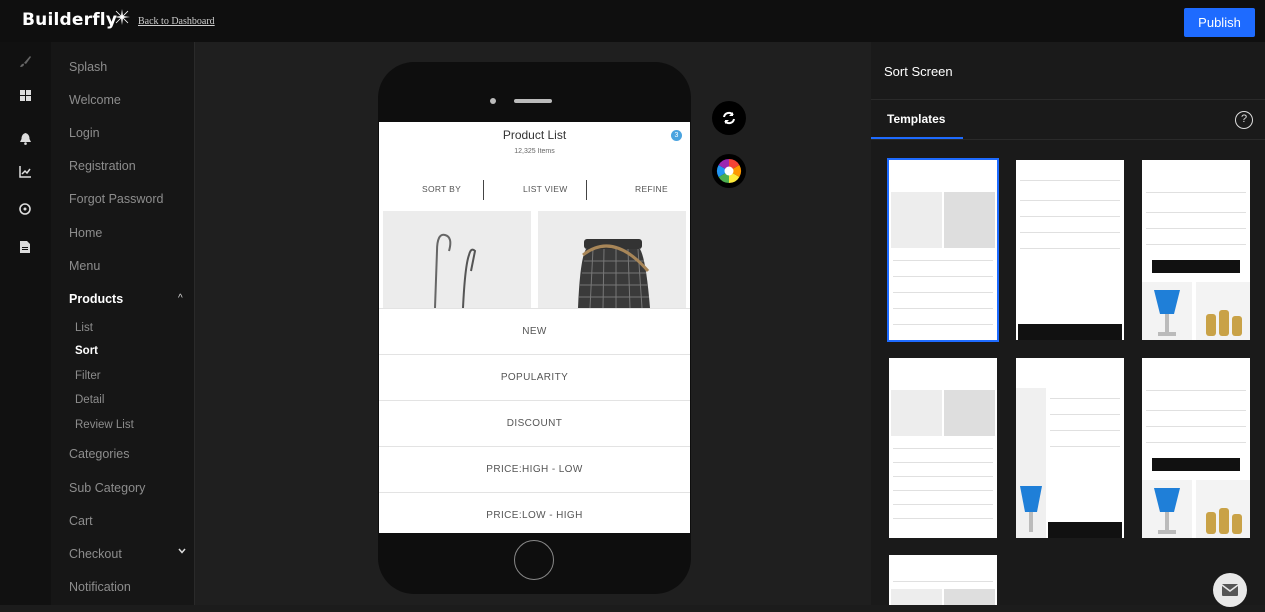  Describe the element at coordinates (69, 20) in the screenshot. I see `app-logo: Builderfly` at that location.